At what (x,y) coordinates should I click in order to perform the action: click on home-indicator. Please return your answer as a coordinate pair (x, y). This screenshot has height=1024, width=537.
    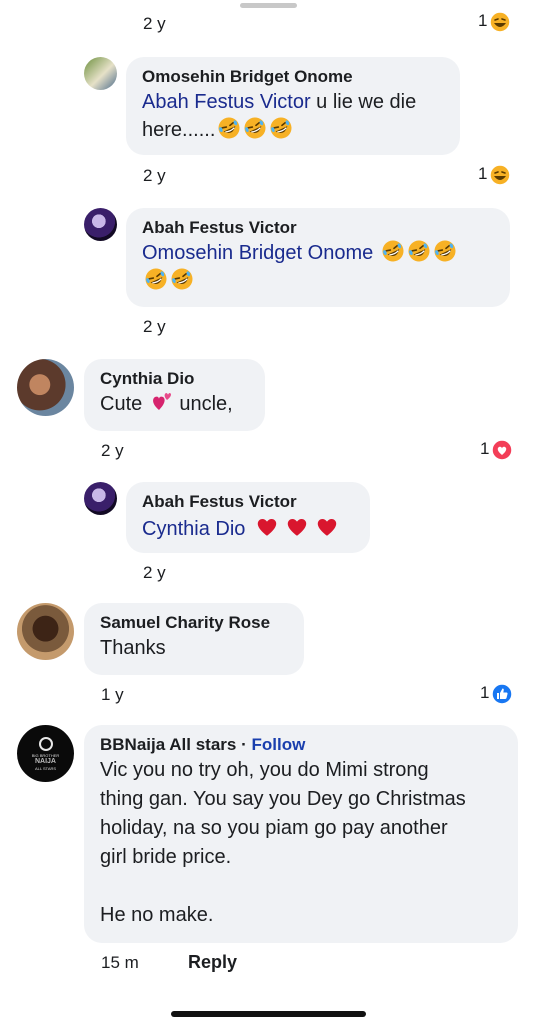
    Looking at the image, I should click on (268, 1014).